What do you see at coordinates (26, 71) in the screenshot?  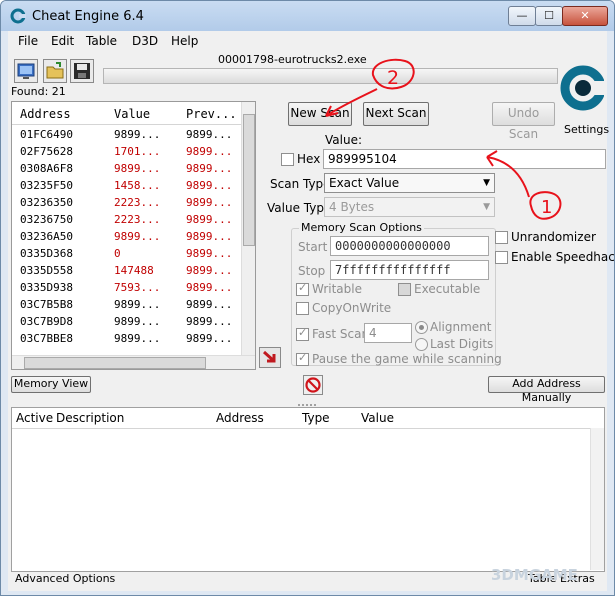 I see `open-process-icon` at bounding box center [26, 71].